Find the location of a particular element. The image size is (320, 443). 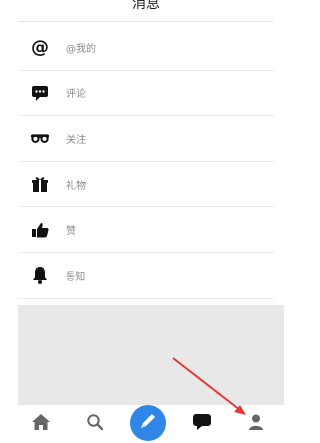

list-item-notifications: 통知 is located at coordinates (146, 276).